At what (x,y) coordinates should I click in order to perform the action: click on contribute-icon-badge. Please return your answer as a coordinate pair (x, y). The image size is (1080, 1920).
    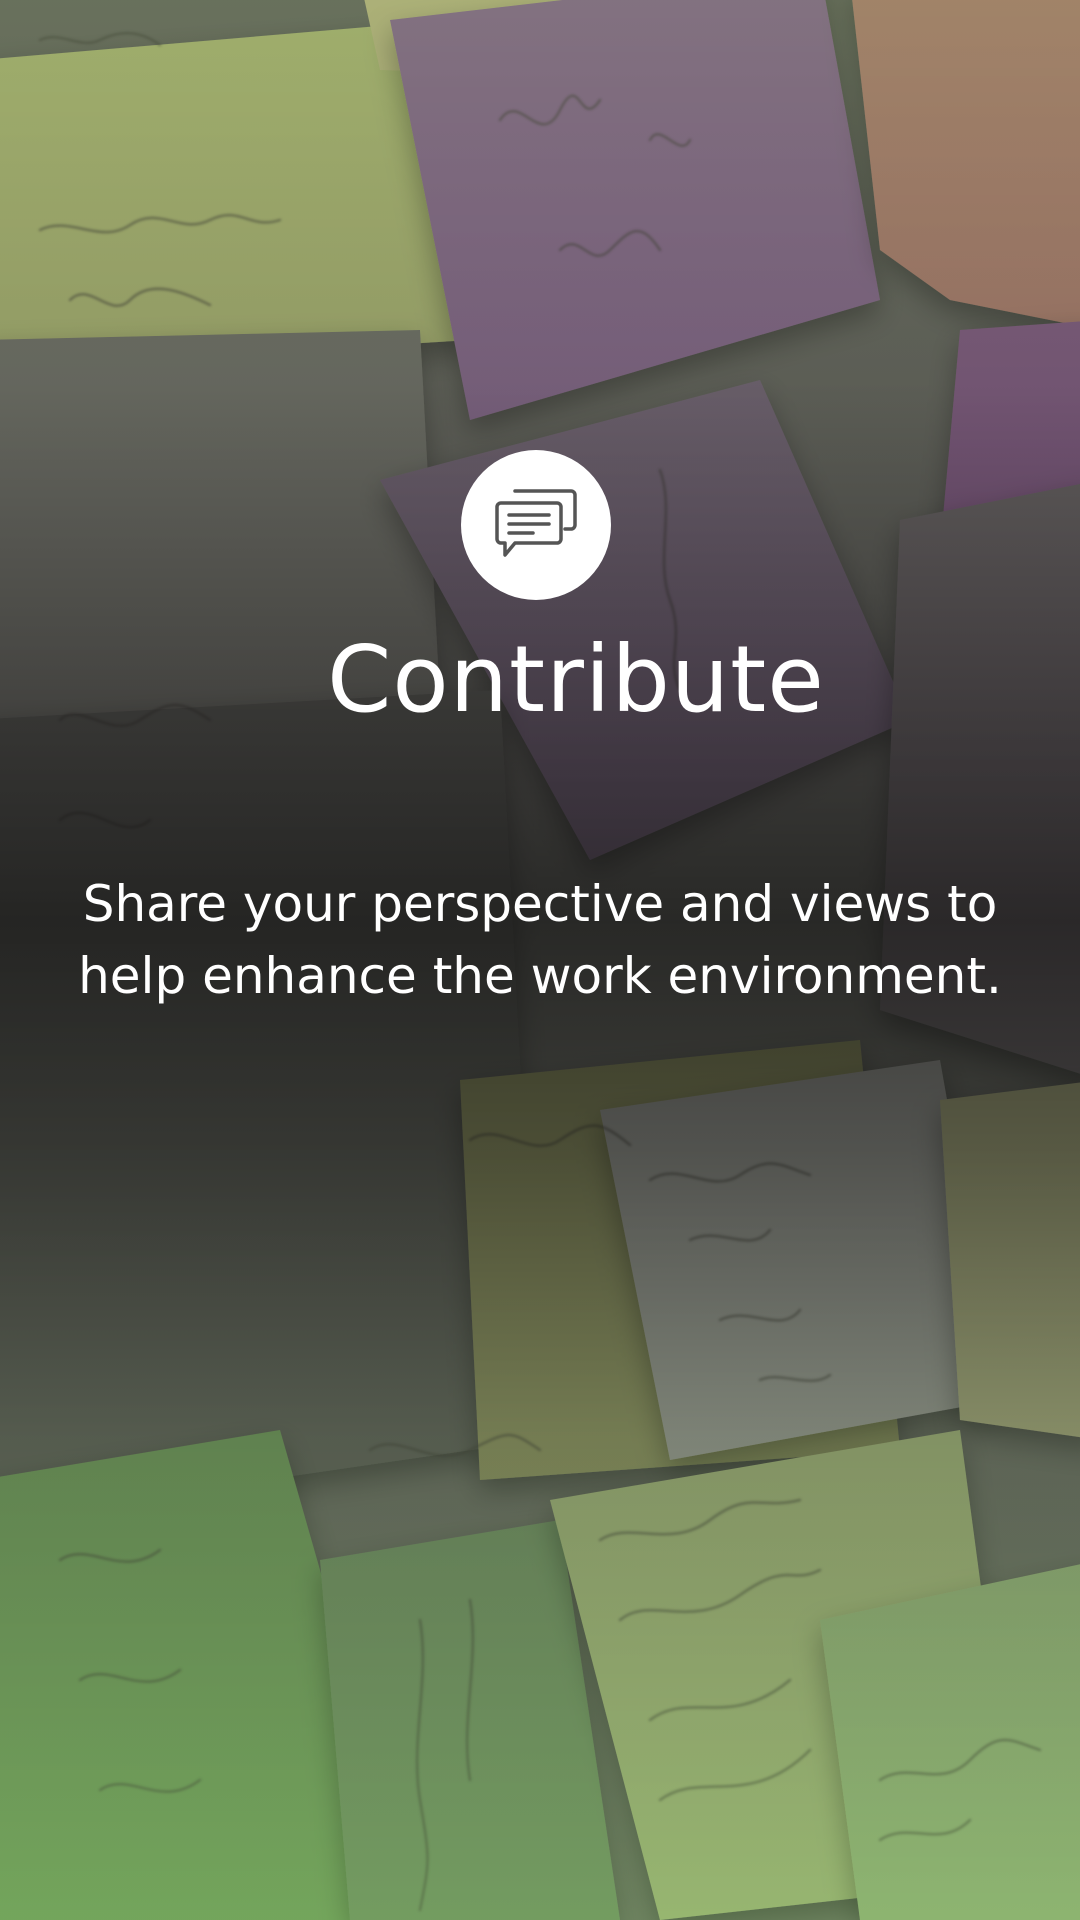
    Looking at the image, I should click on (536, 525).